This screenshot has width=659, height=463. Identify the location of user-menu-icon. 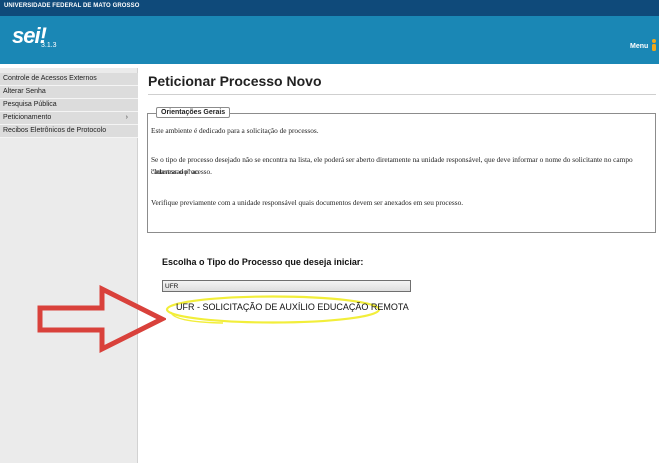
(654, 45).